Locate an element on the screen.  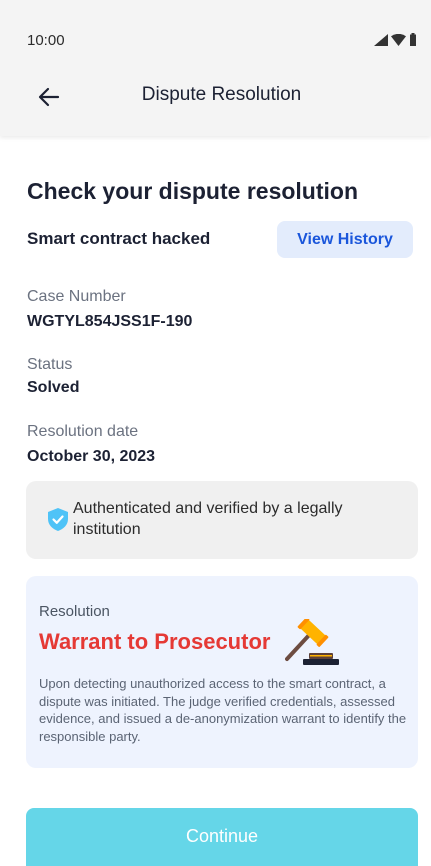
page-title: Dispute Resolution is located at coordinates (221, 94).